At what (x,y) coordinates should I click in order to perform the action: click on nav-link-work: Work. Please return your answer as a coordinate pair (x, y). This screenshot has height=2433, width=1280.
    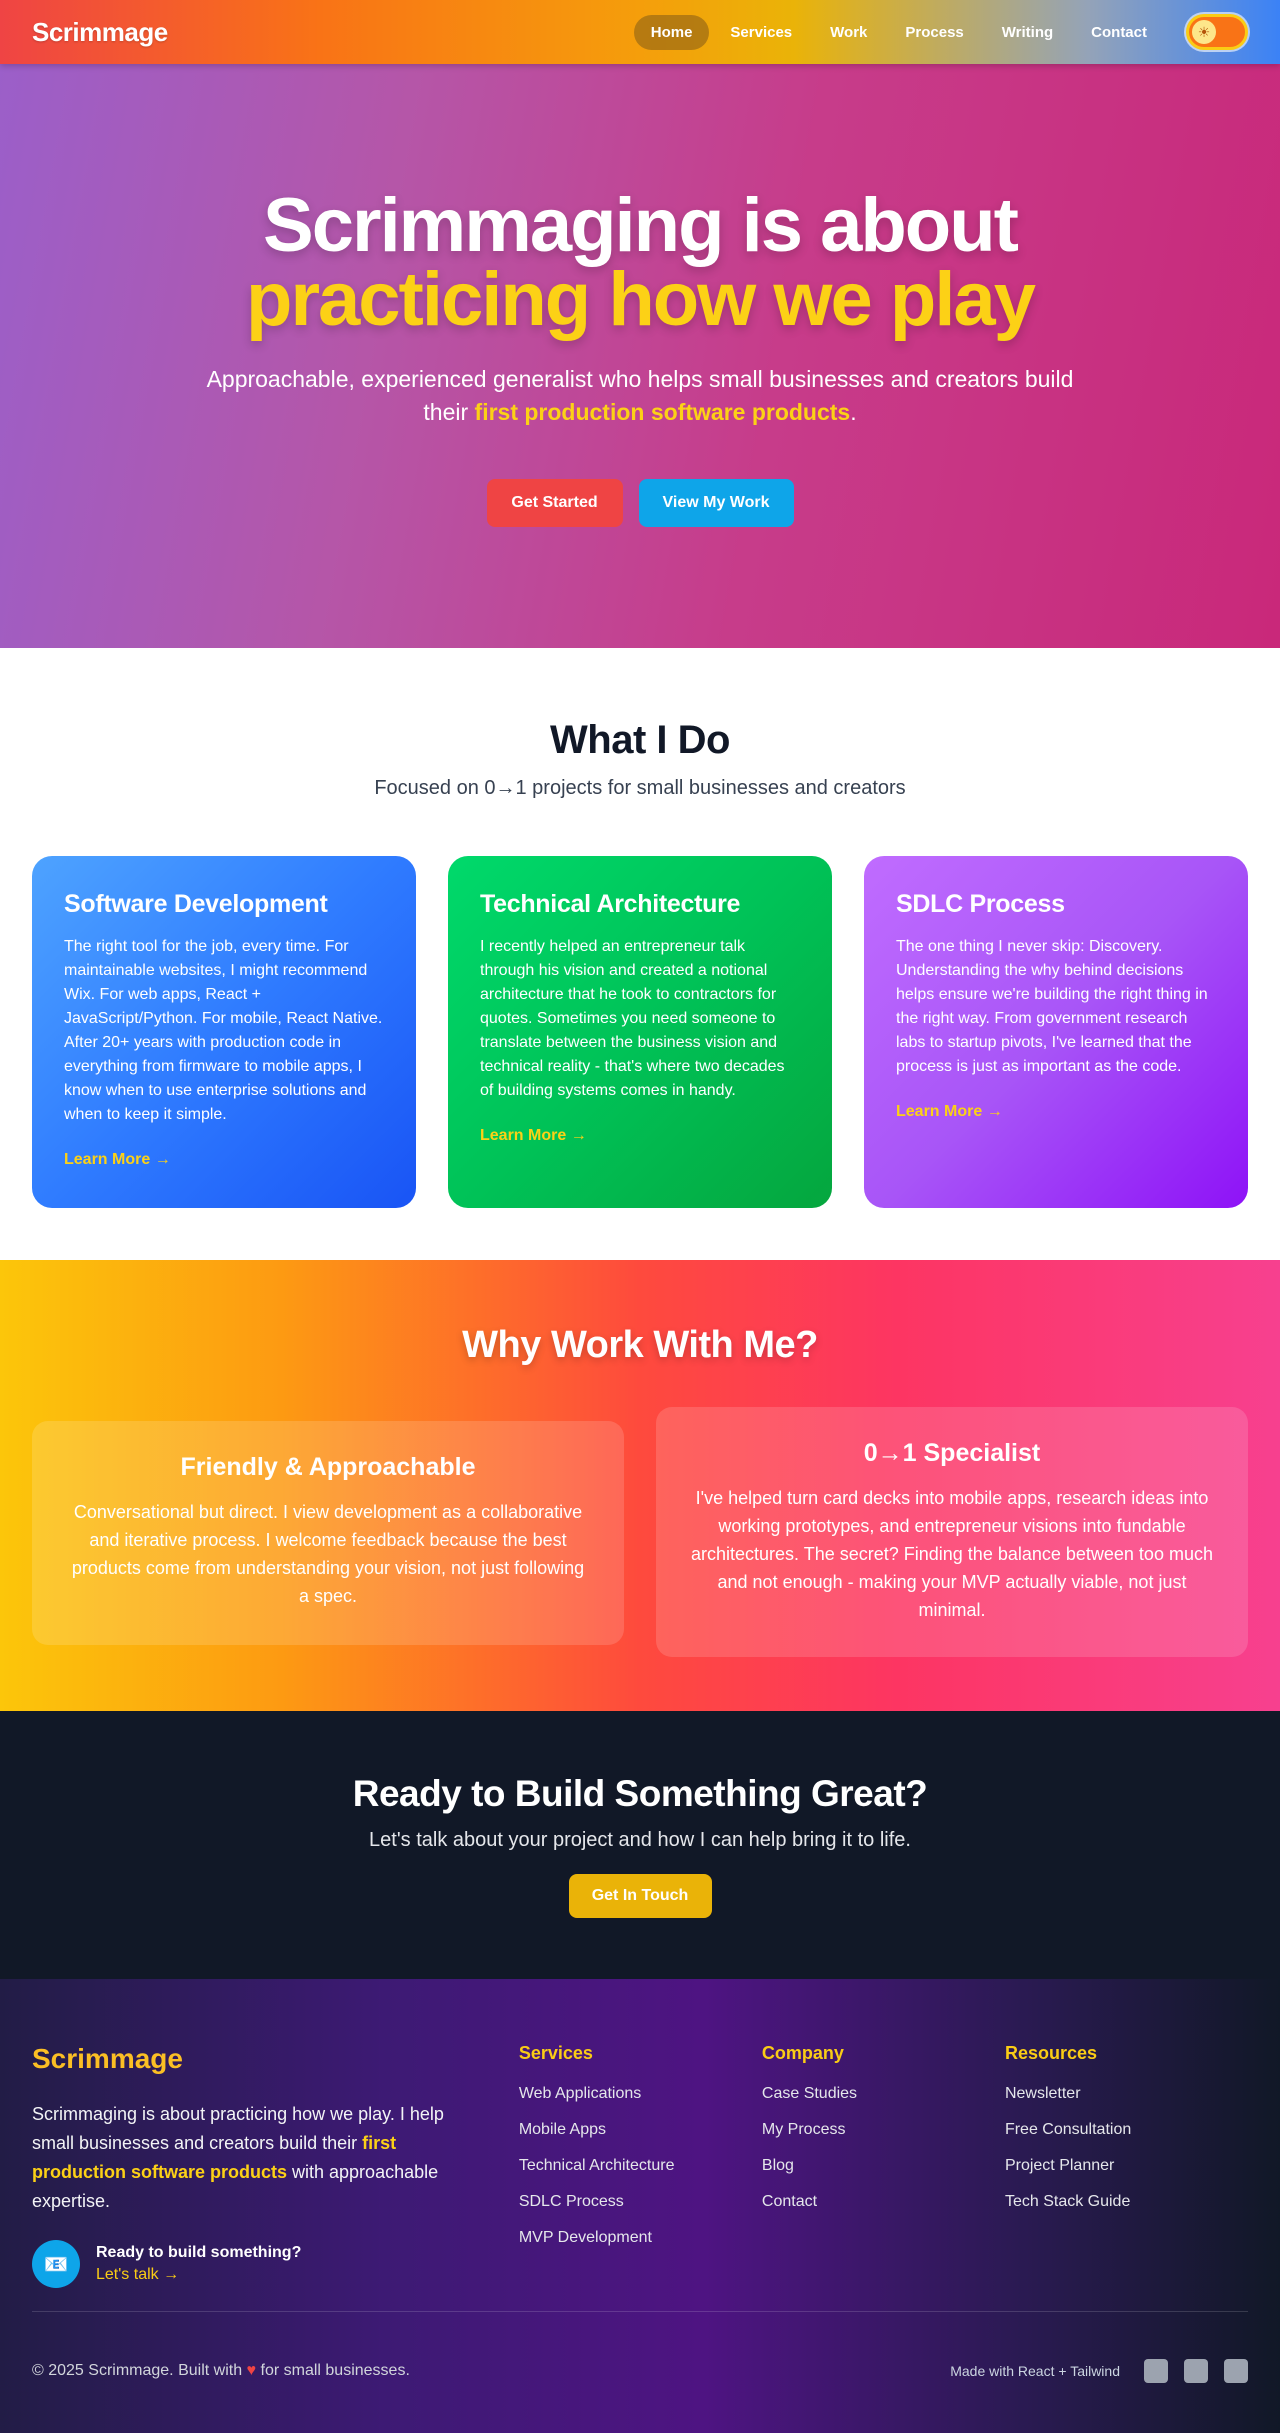
    Looking at the image, I should click on (848, 32).